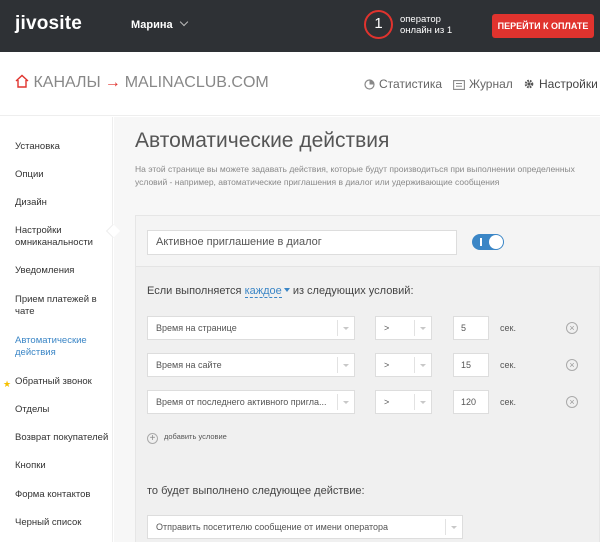 Image resolution: width=600 pixels, height=542 pixels. I want to click on operators-count: 1, so click(378, 24).